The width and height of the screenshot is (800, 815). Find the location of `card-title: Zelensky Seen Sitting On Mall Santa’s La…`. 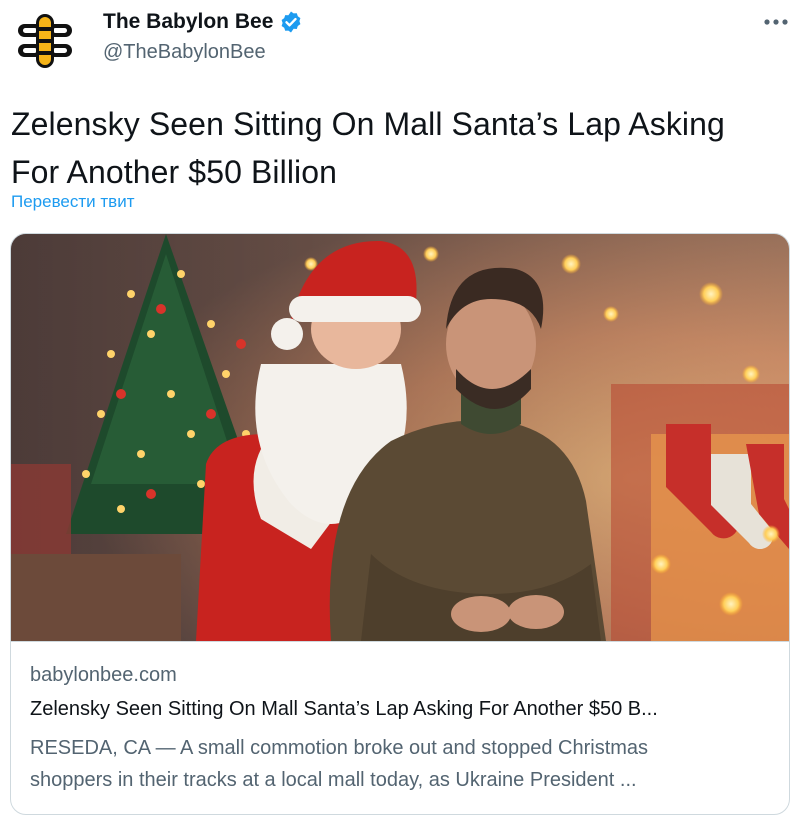

card-title: Zelensky Seen Sitting On Mall Santa’s La… is located at coordinates (344, 709).